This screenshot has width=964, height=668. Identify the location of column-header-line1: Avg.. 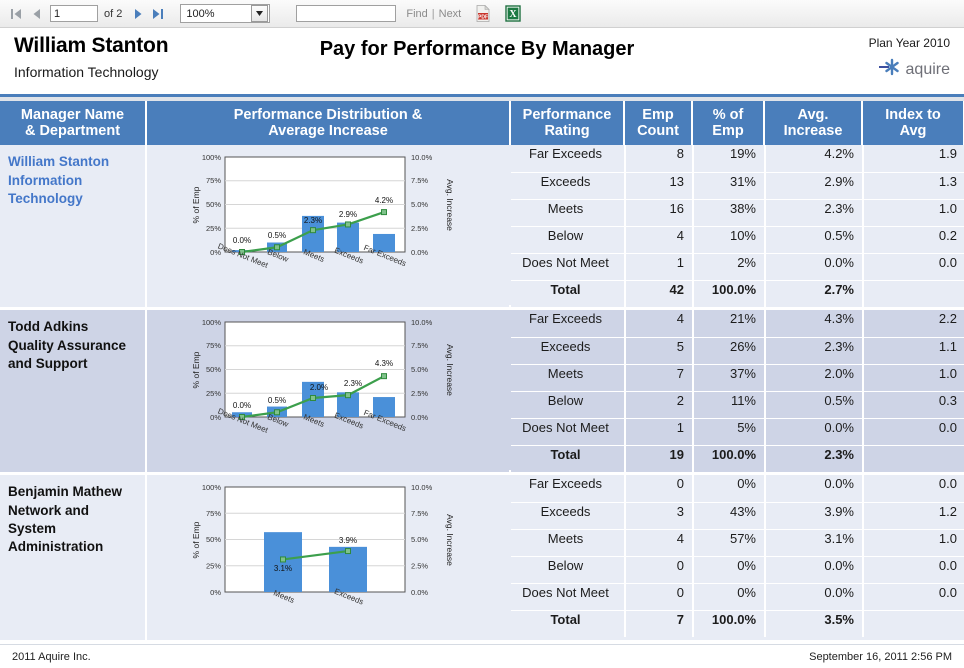
(813, 115).